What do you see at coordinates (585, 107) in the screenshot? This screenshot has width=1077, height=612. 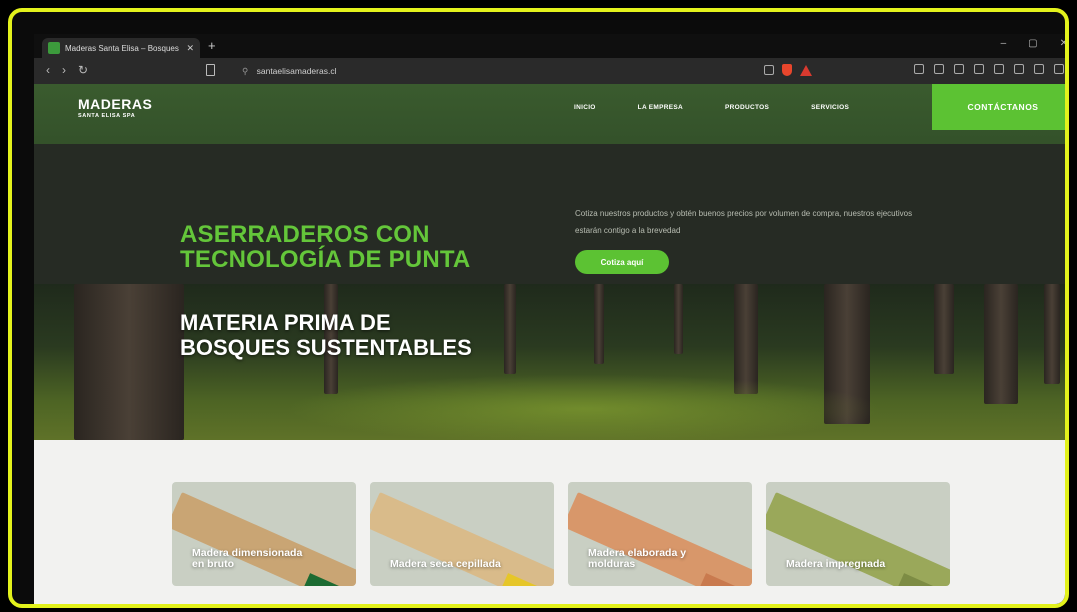 I see `nav-link-inicio: INICIO` at bounding box center [585, 107].